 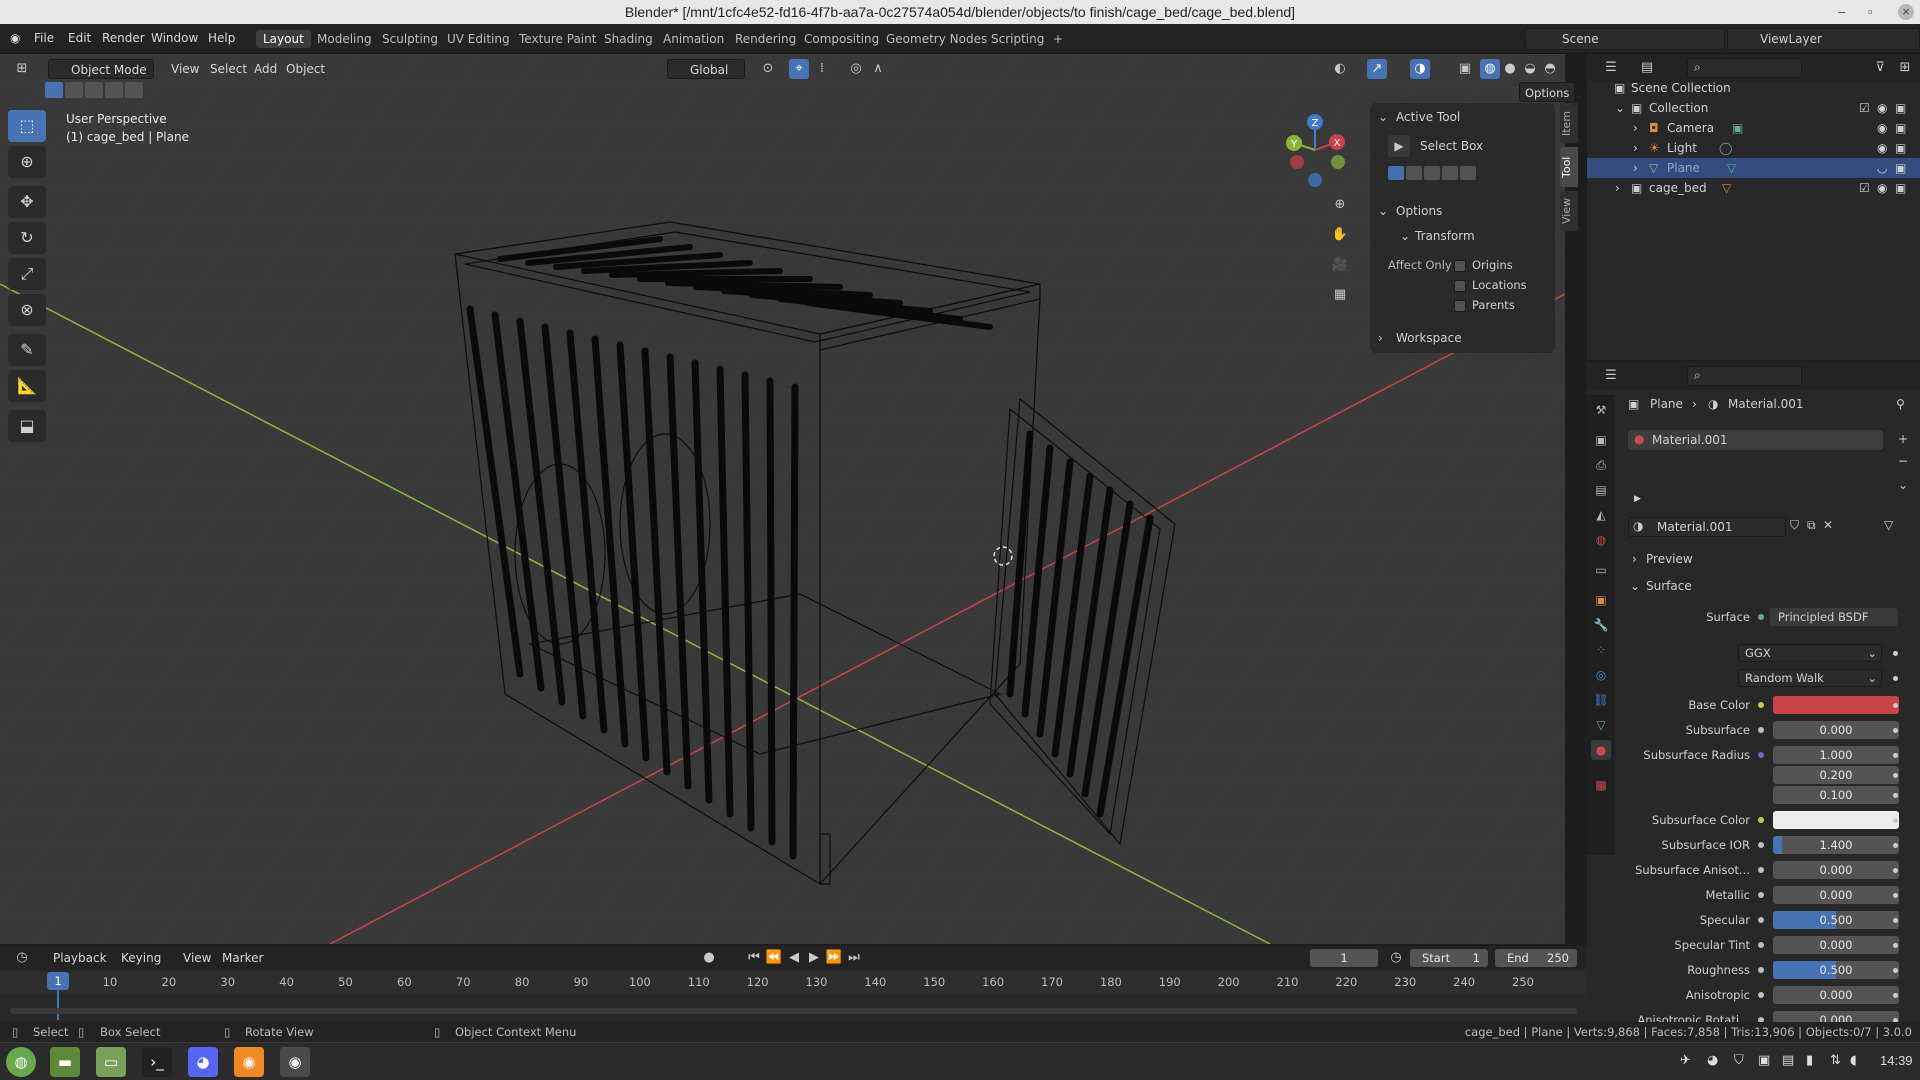 I want to click on tool-mode-intersect-icon, so click(x=1468, y=173).